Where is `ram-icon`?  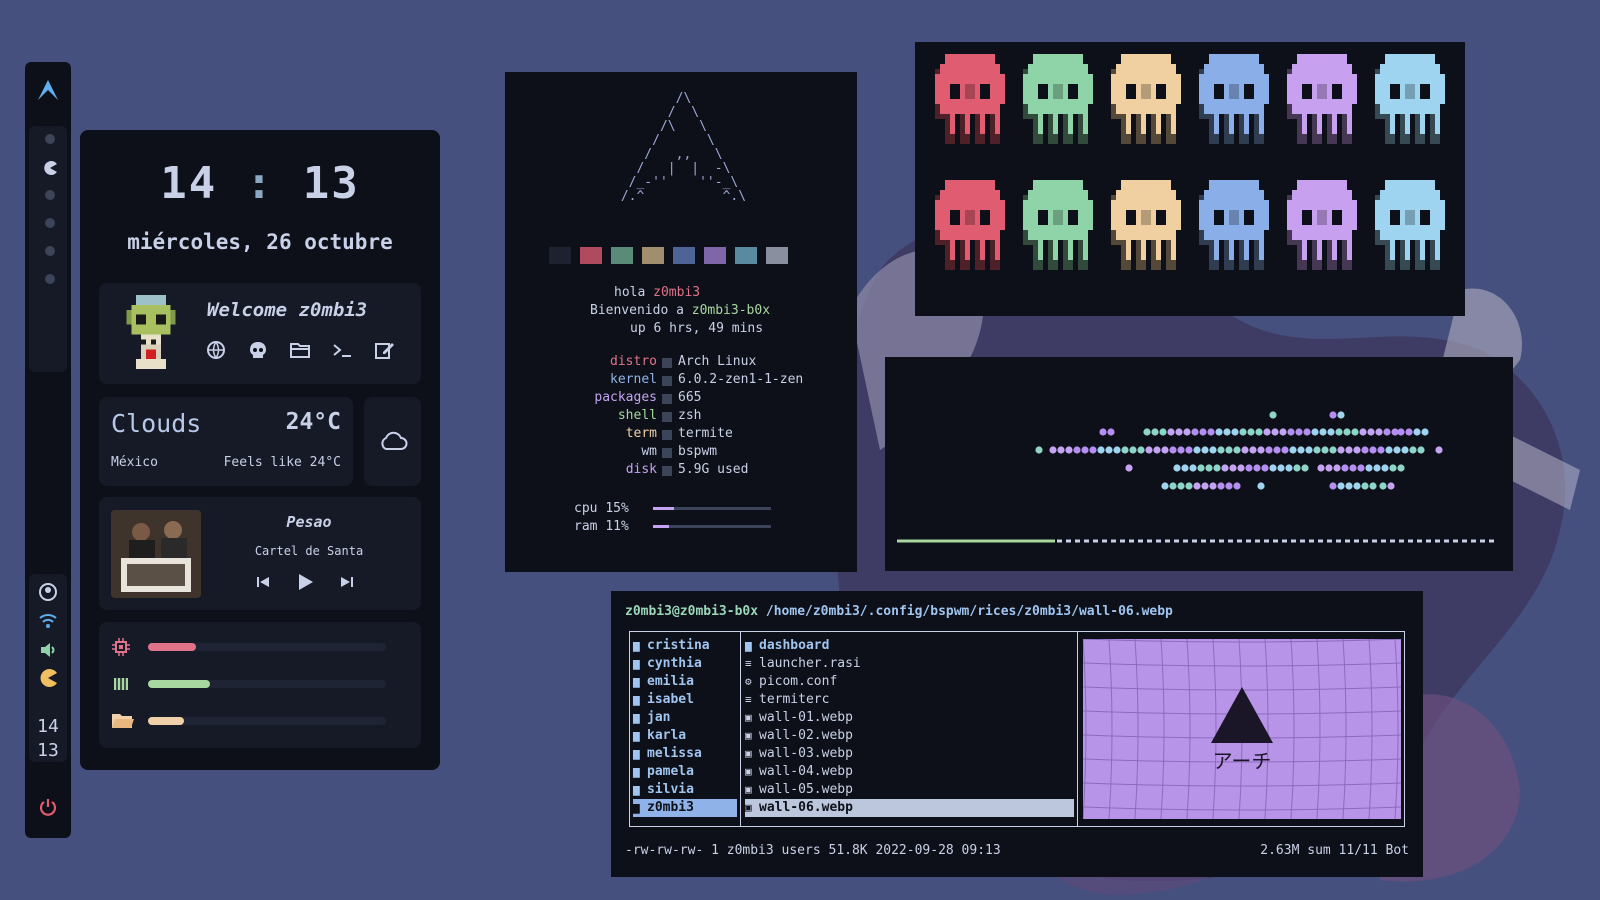 ram-icon is located at coordinates (121, 684).